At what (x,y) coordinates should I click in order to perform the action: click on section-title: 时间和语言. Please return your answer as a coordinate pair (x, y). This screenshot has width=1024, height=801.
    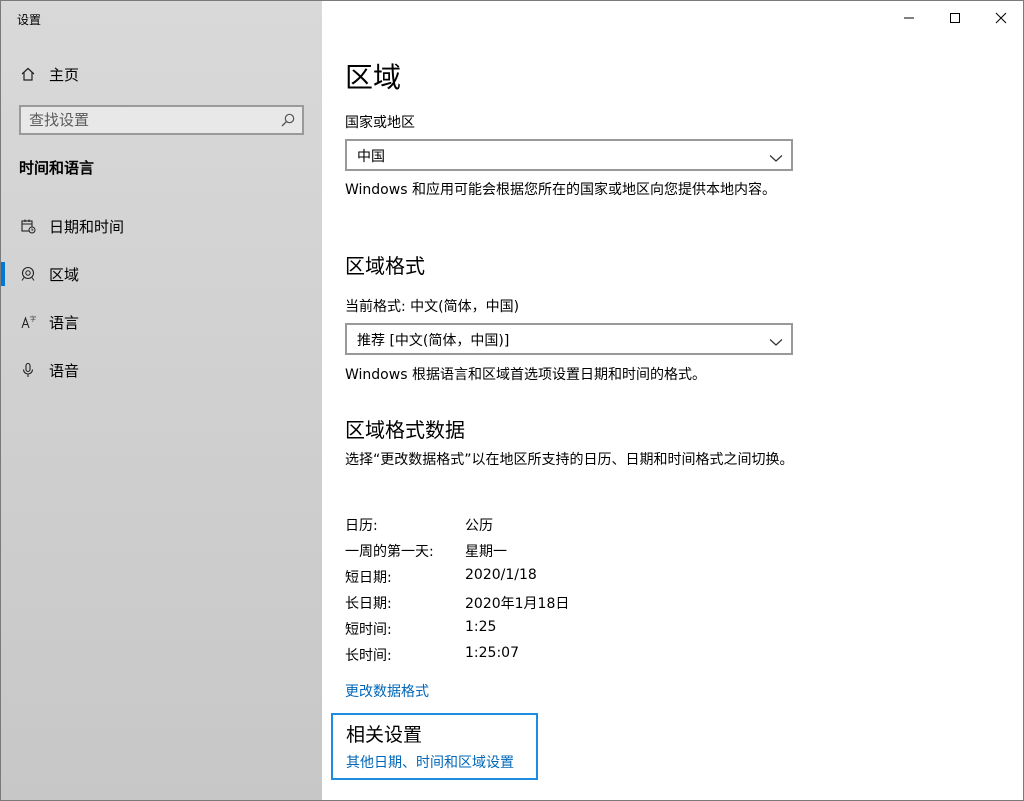
    Looking at the image, I should click on (57, 168).